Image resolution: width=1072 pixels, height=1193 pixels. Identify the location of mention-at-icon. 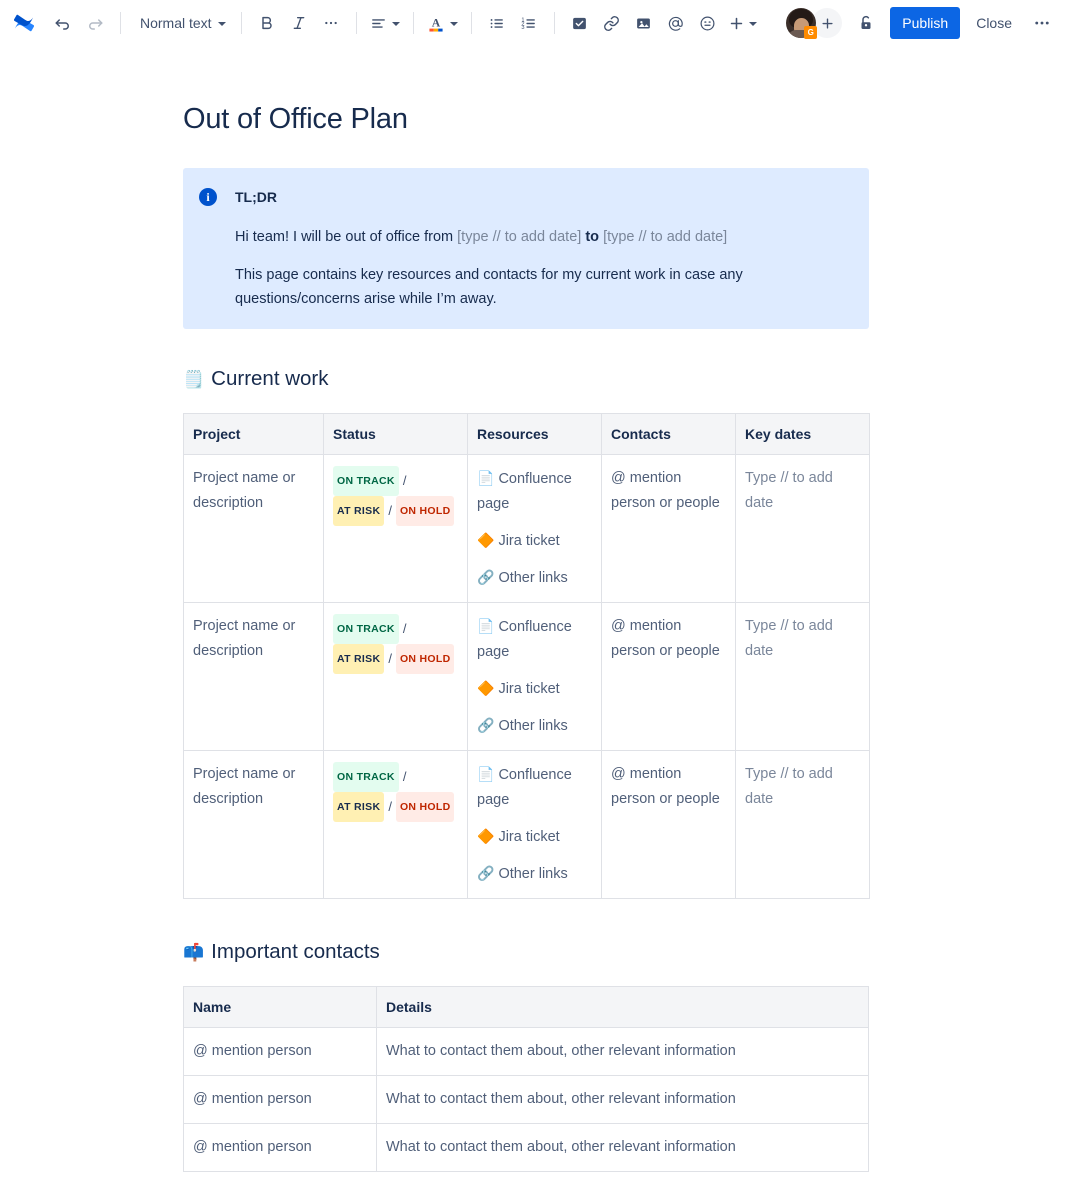
(675, 23).